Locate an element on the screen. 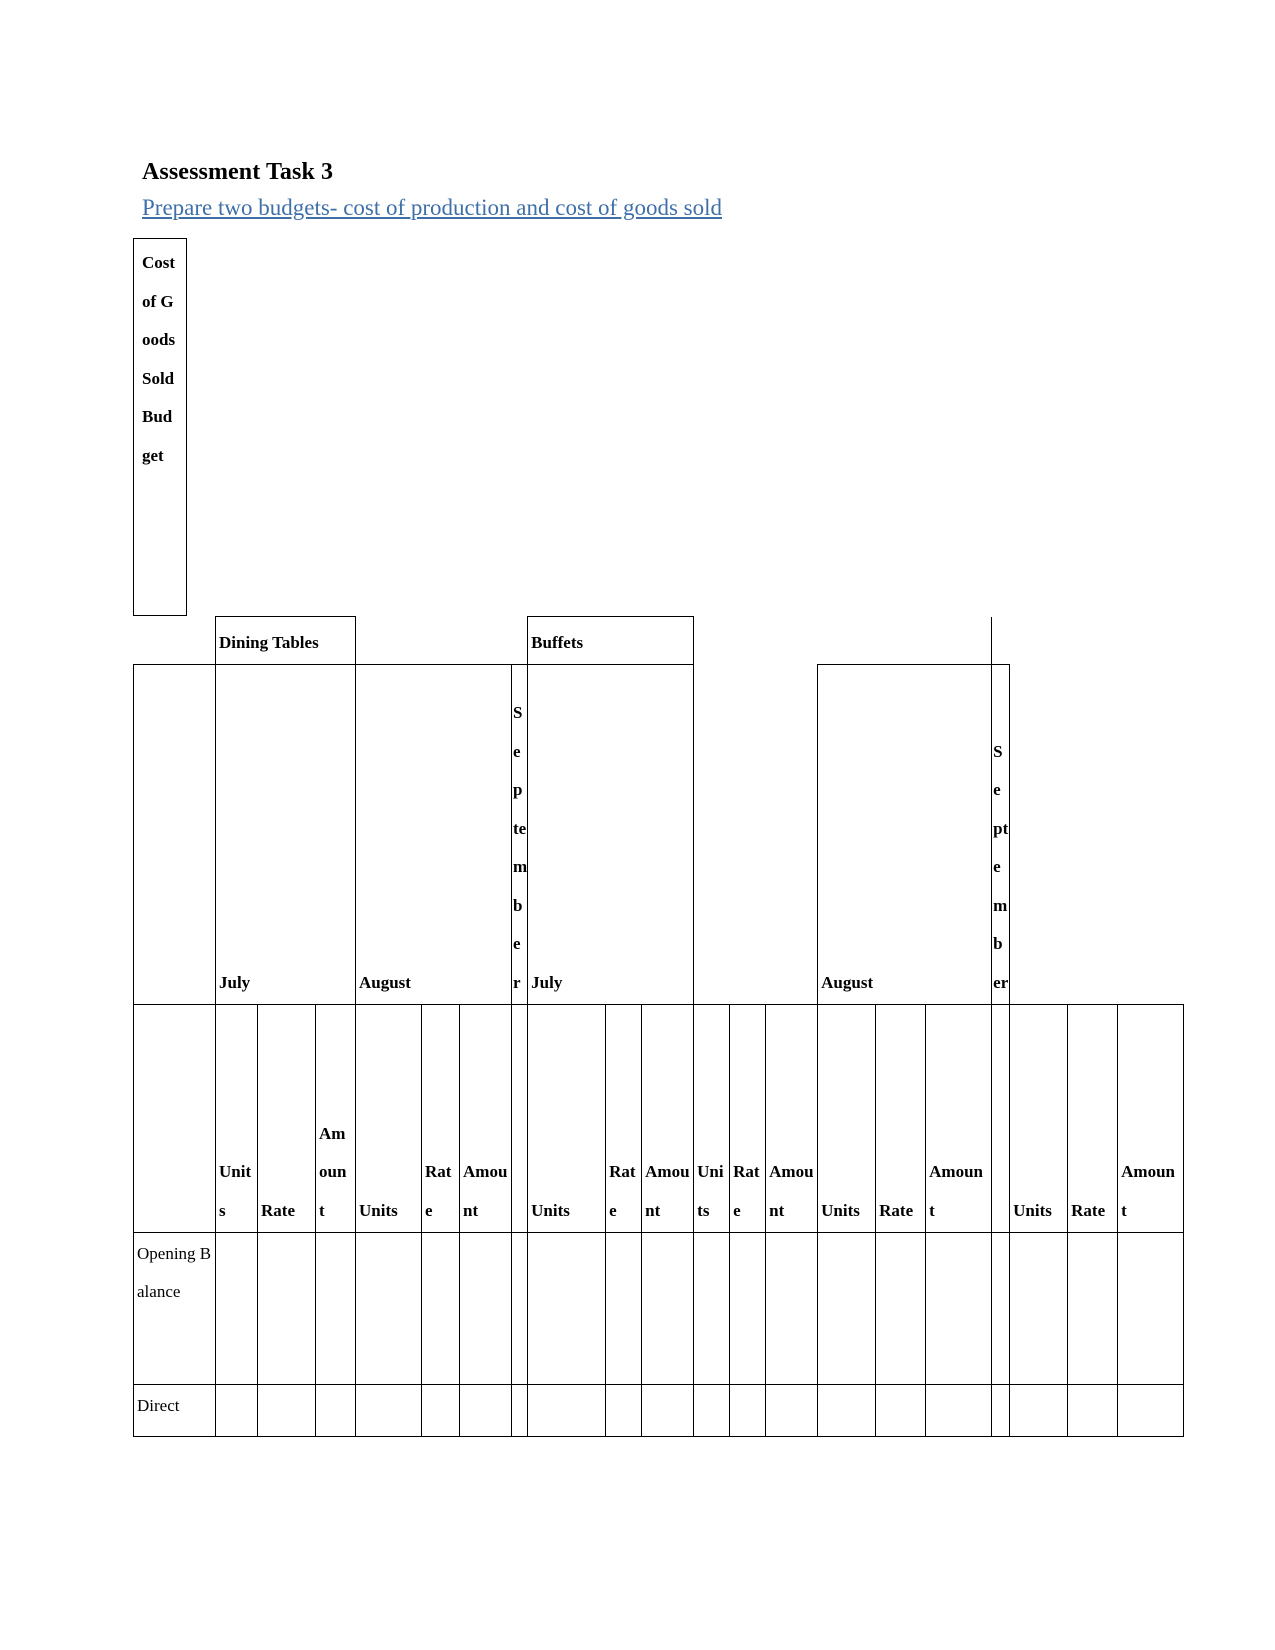  measure-header-amount-6: Amount is located at coordinates (1151, 1118).